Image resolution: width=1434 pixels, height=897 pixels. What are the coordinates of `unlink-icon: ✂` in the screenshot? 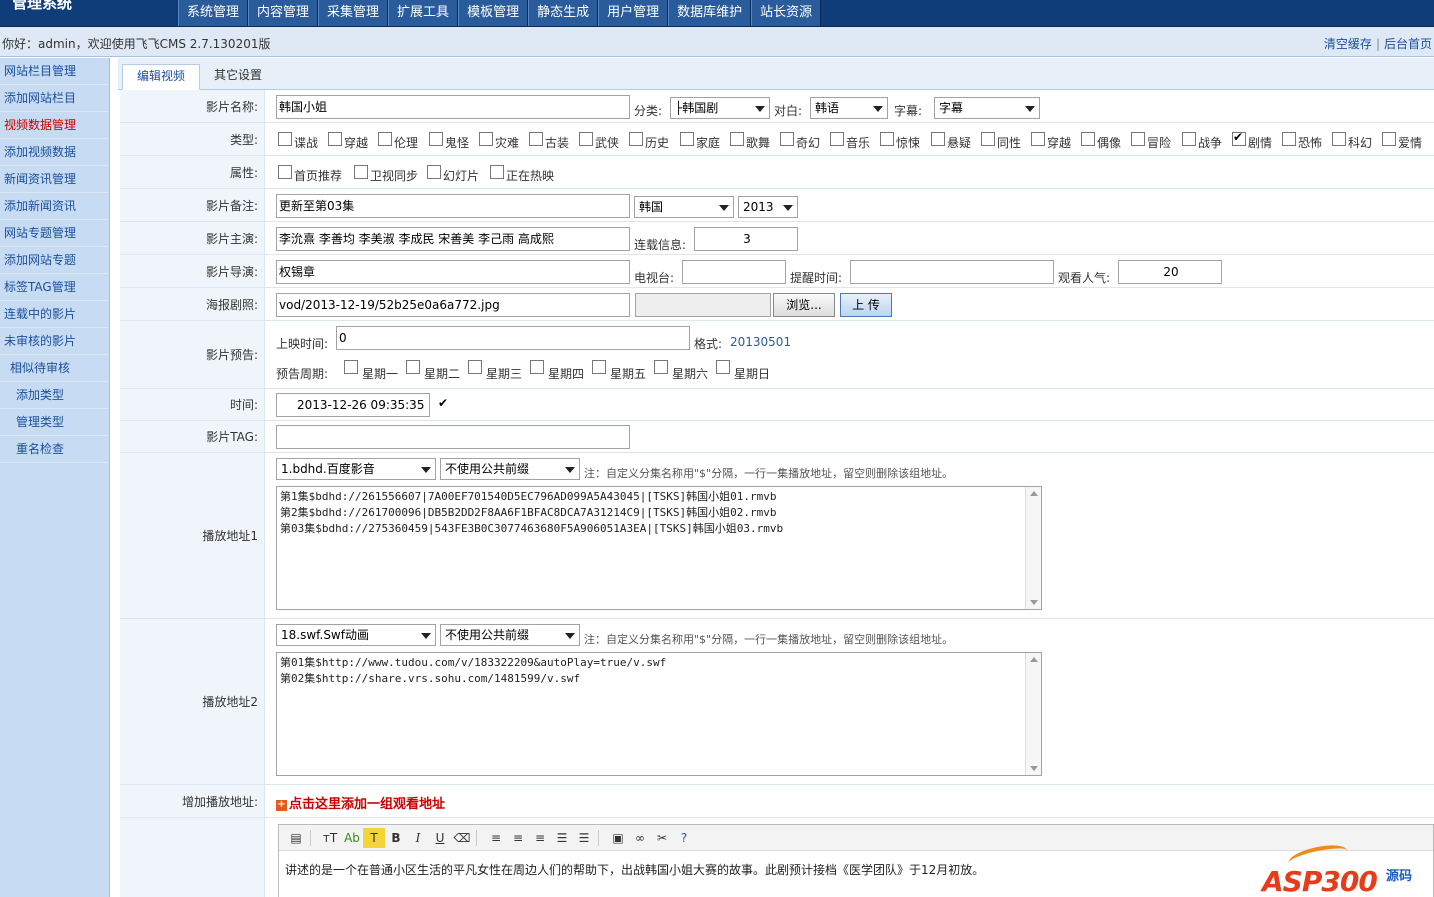 It's located at (662, 838).